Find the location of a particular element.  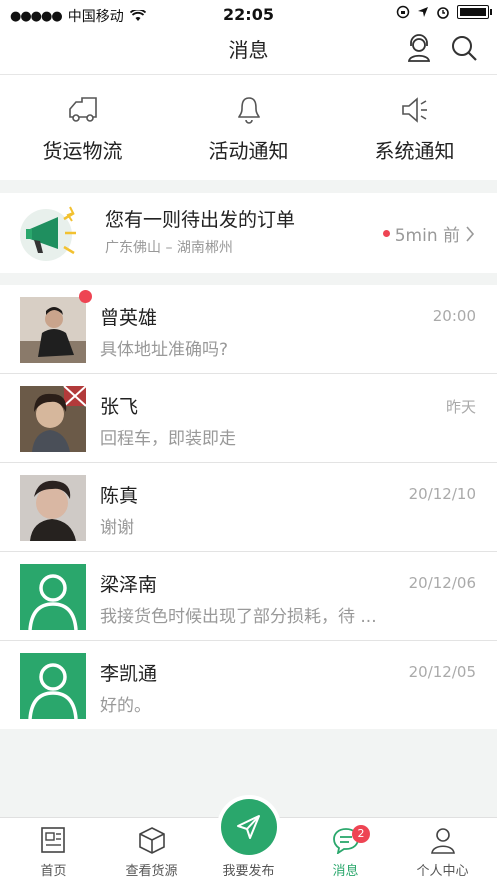

bell-icon is located at coordinates (249, 110).